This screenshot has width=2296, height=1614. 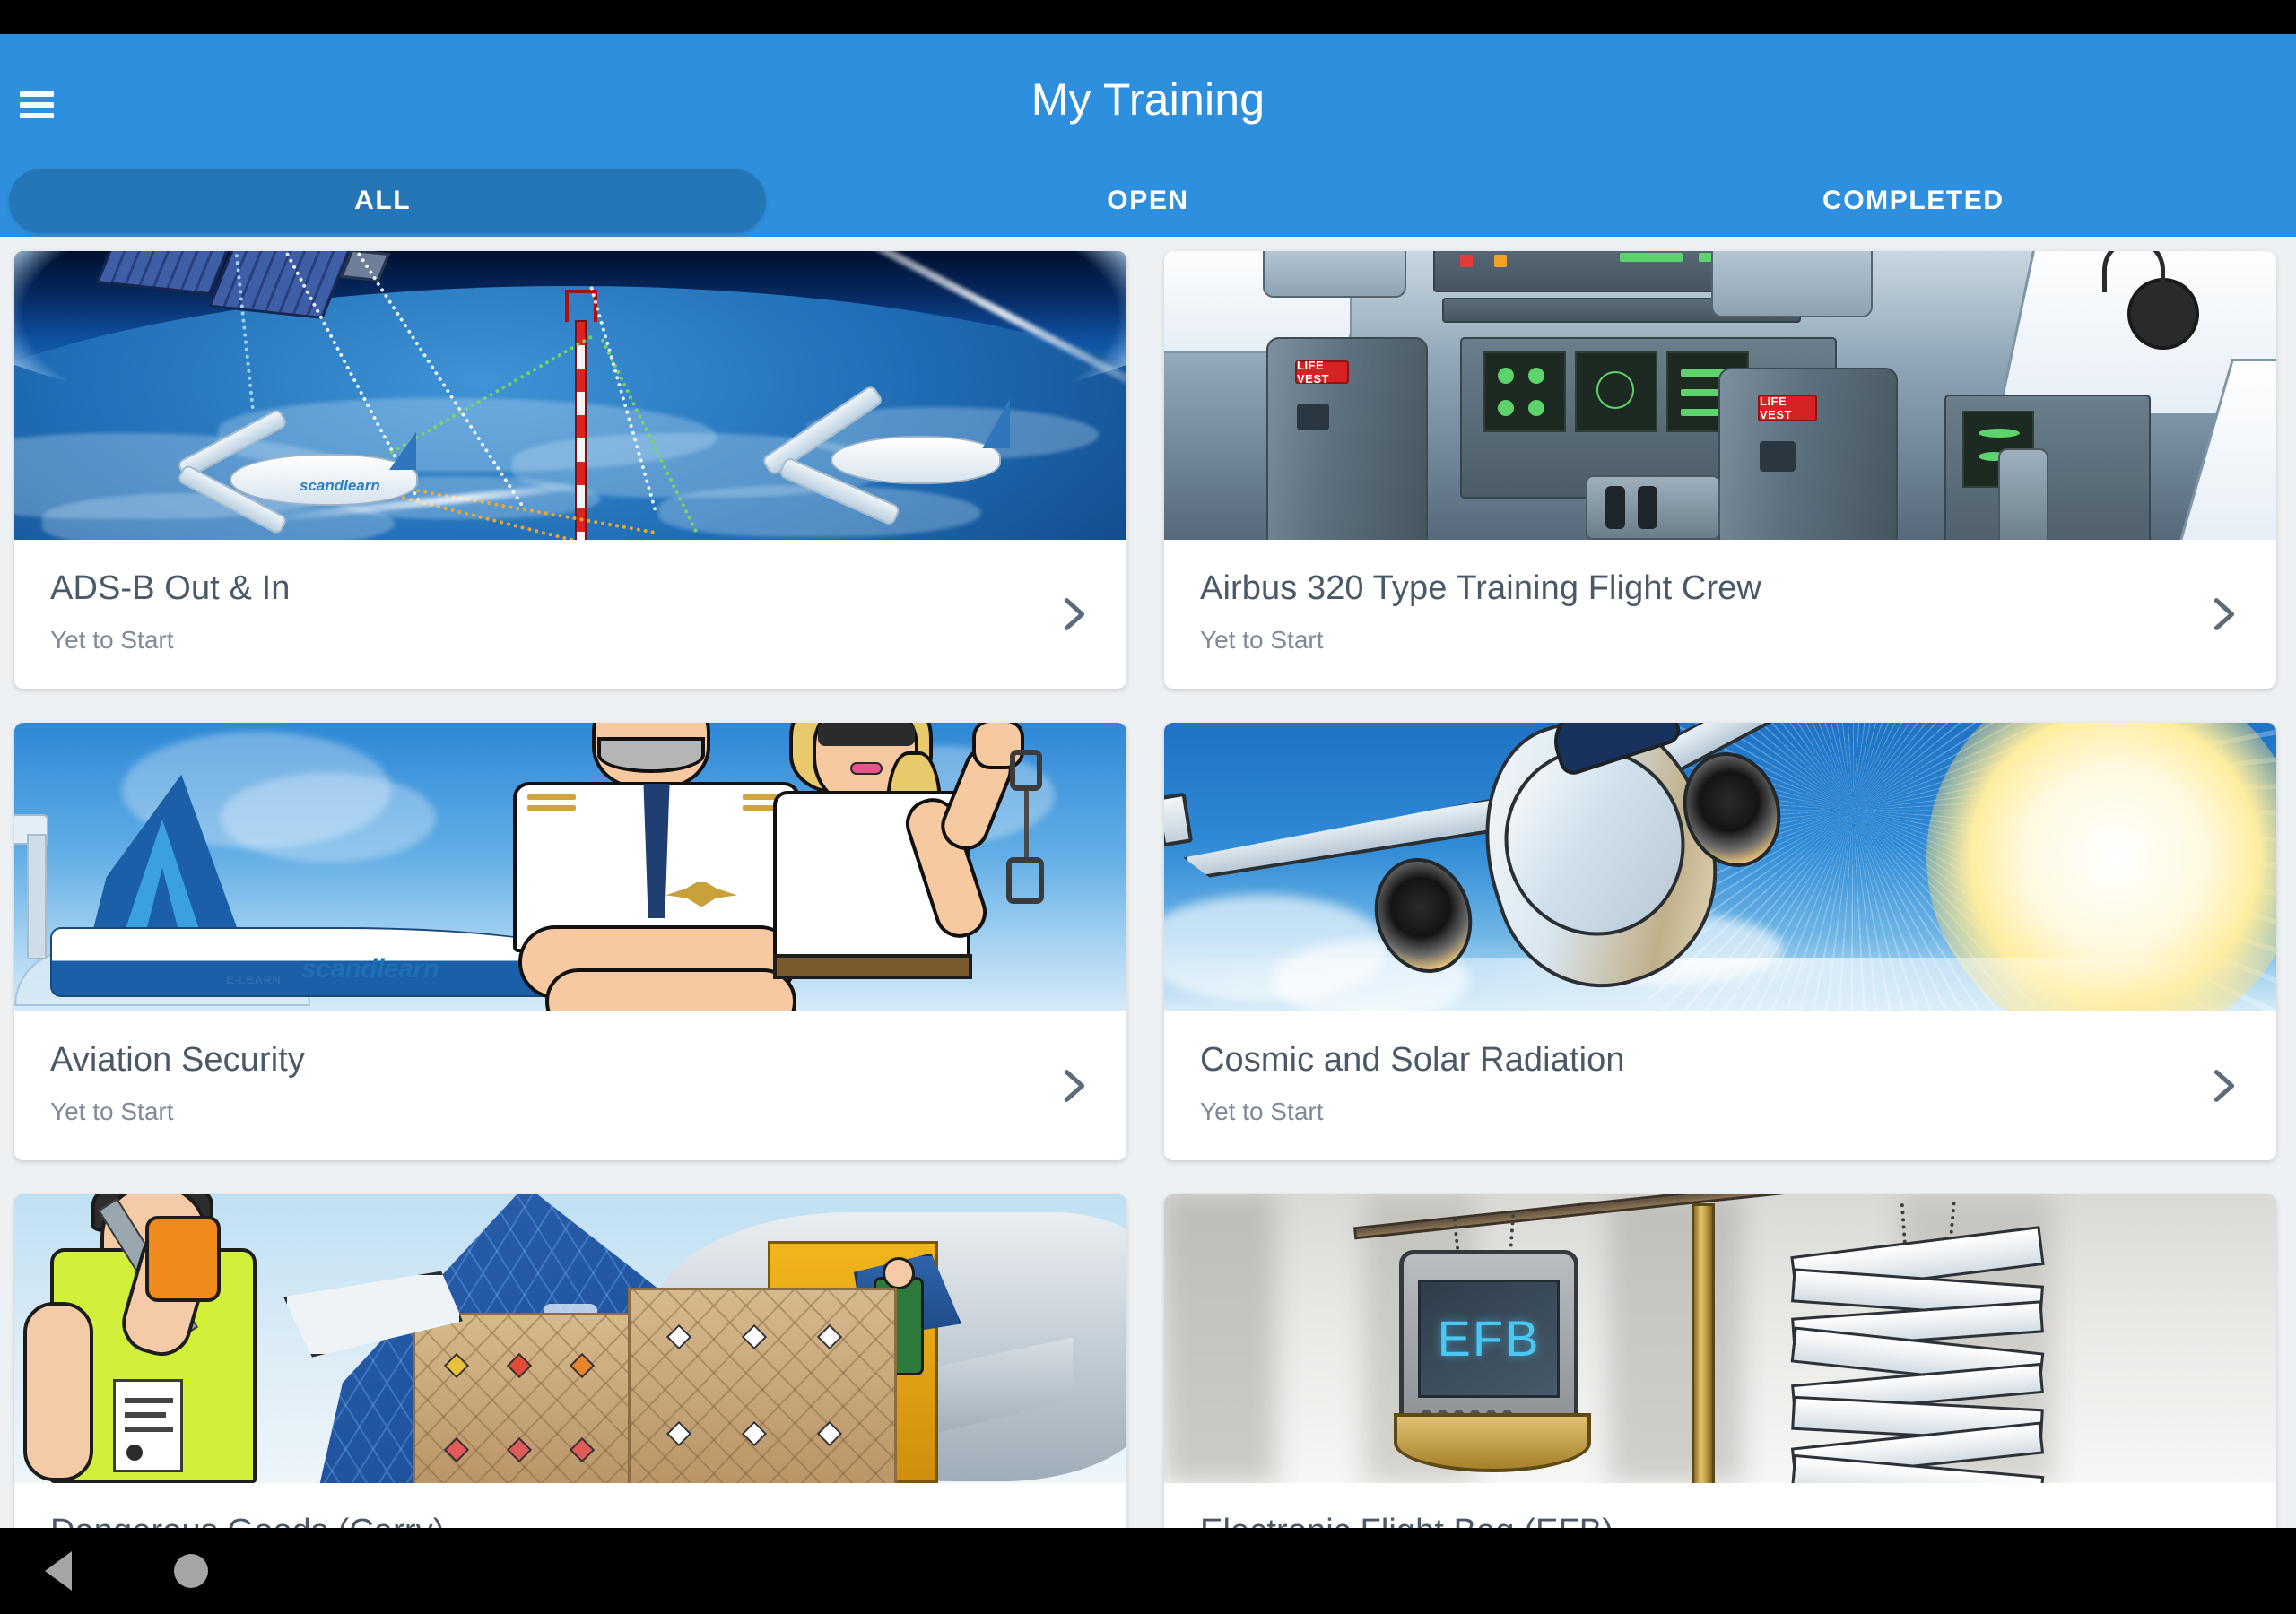 What do you see at coordinates (183, 1258) in the screenshot?
I see `work-glove` at bounding box center [183, 1258].